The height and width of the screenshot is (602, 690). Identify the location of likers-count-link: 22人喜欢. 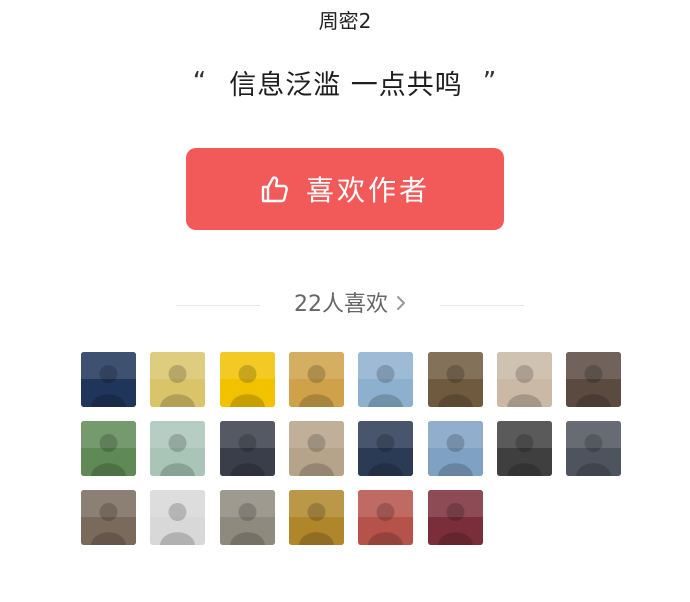
(350, 305).